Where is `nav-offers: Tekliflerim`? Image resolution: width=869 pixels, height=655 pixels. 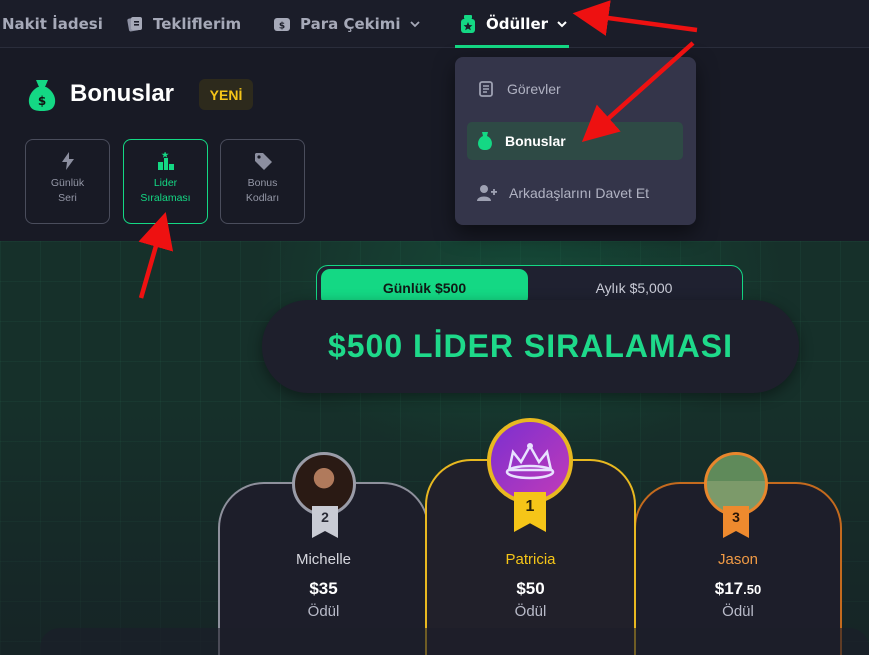
nav-offers: Tekliflerim is located at coordinates (183, 24).